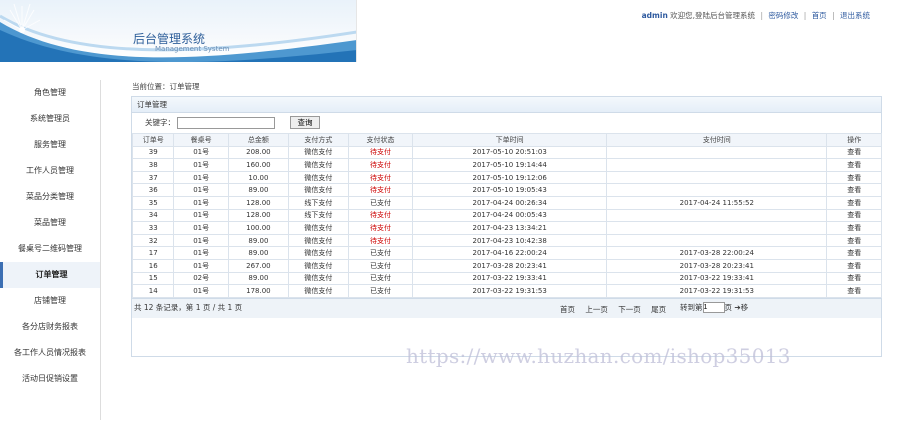 This screenshot has height=433, width=900. Describe the element at coordinates (318, 140) in the screenshot. I see `column-header: 支付方式` at that location.